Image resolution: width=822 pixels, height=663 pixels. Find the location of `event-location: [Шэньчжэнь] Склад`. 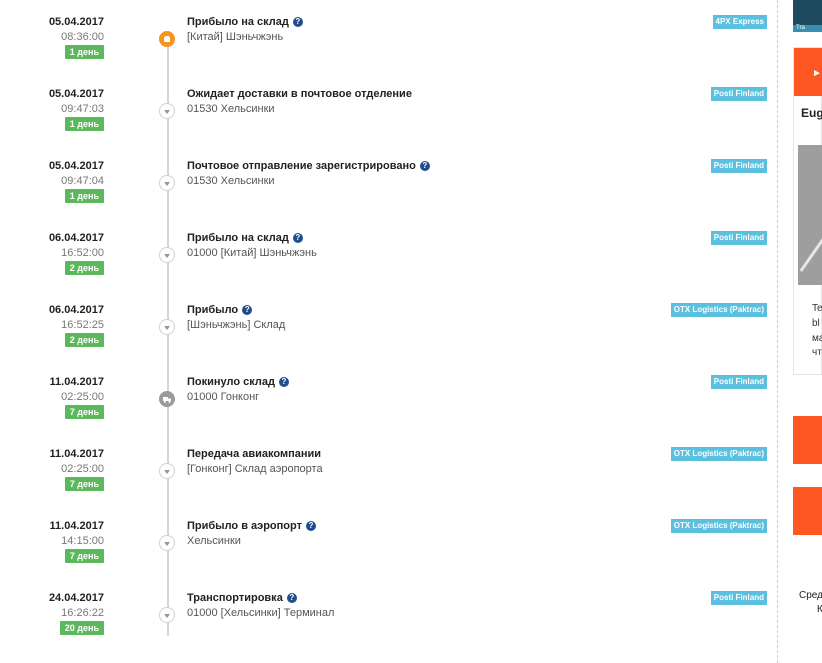

event-location: [Шэньчжэнь] Склад is located at coordinates (236, 325).